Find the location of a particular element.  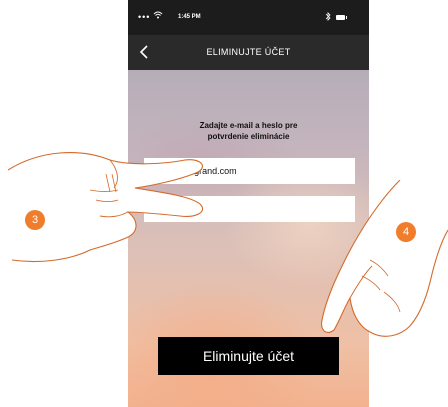

signal-icon: ••• is located at coordinates (144, 17).